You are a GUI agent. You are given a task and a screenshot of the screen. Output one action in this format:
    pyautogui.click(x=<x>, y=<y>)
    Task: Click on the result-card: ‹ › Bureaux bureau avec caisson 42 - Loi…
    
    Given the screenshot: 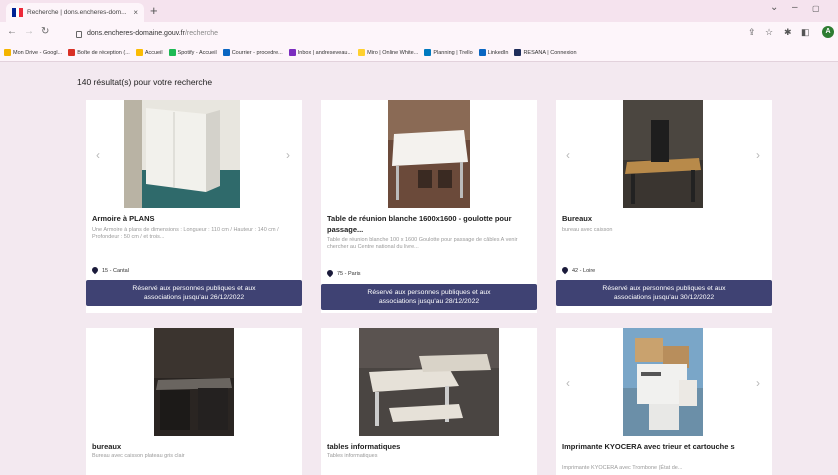 What is the action you would take?
    pyautogui.click(x=664, y=206)
    